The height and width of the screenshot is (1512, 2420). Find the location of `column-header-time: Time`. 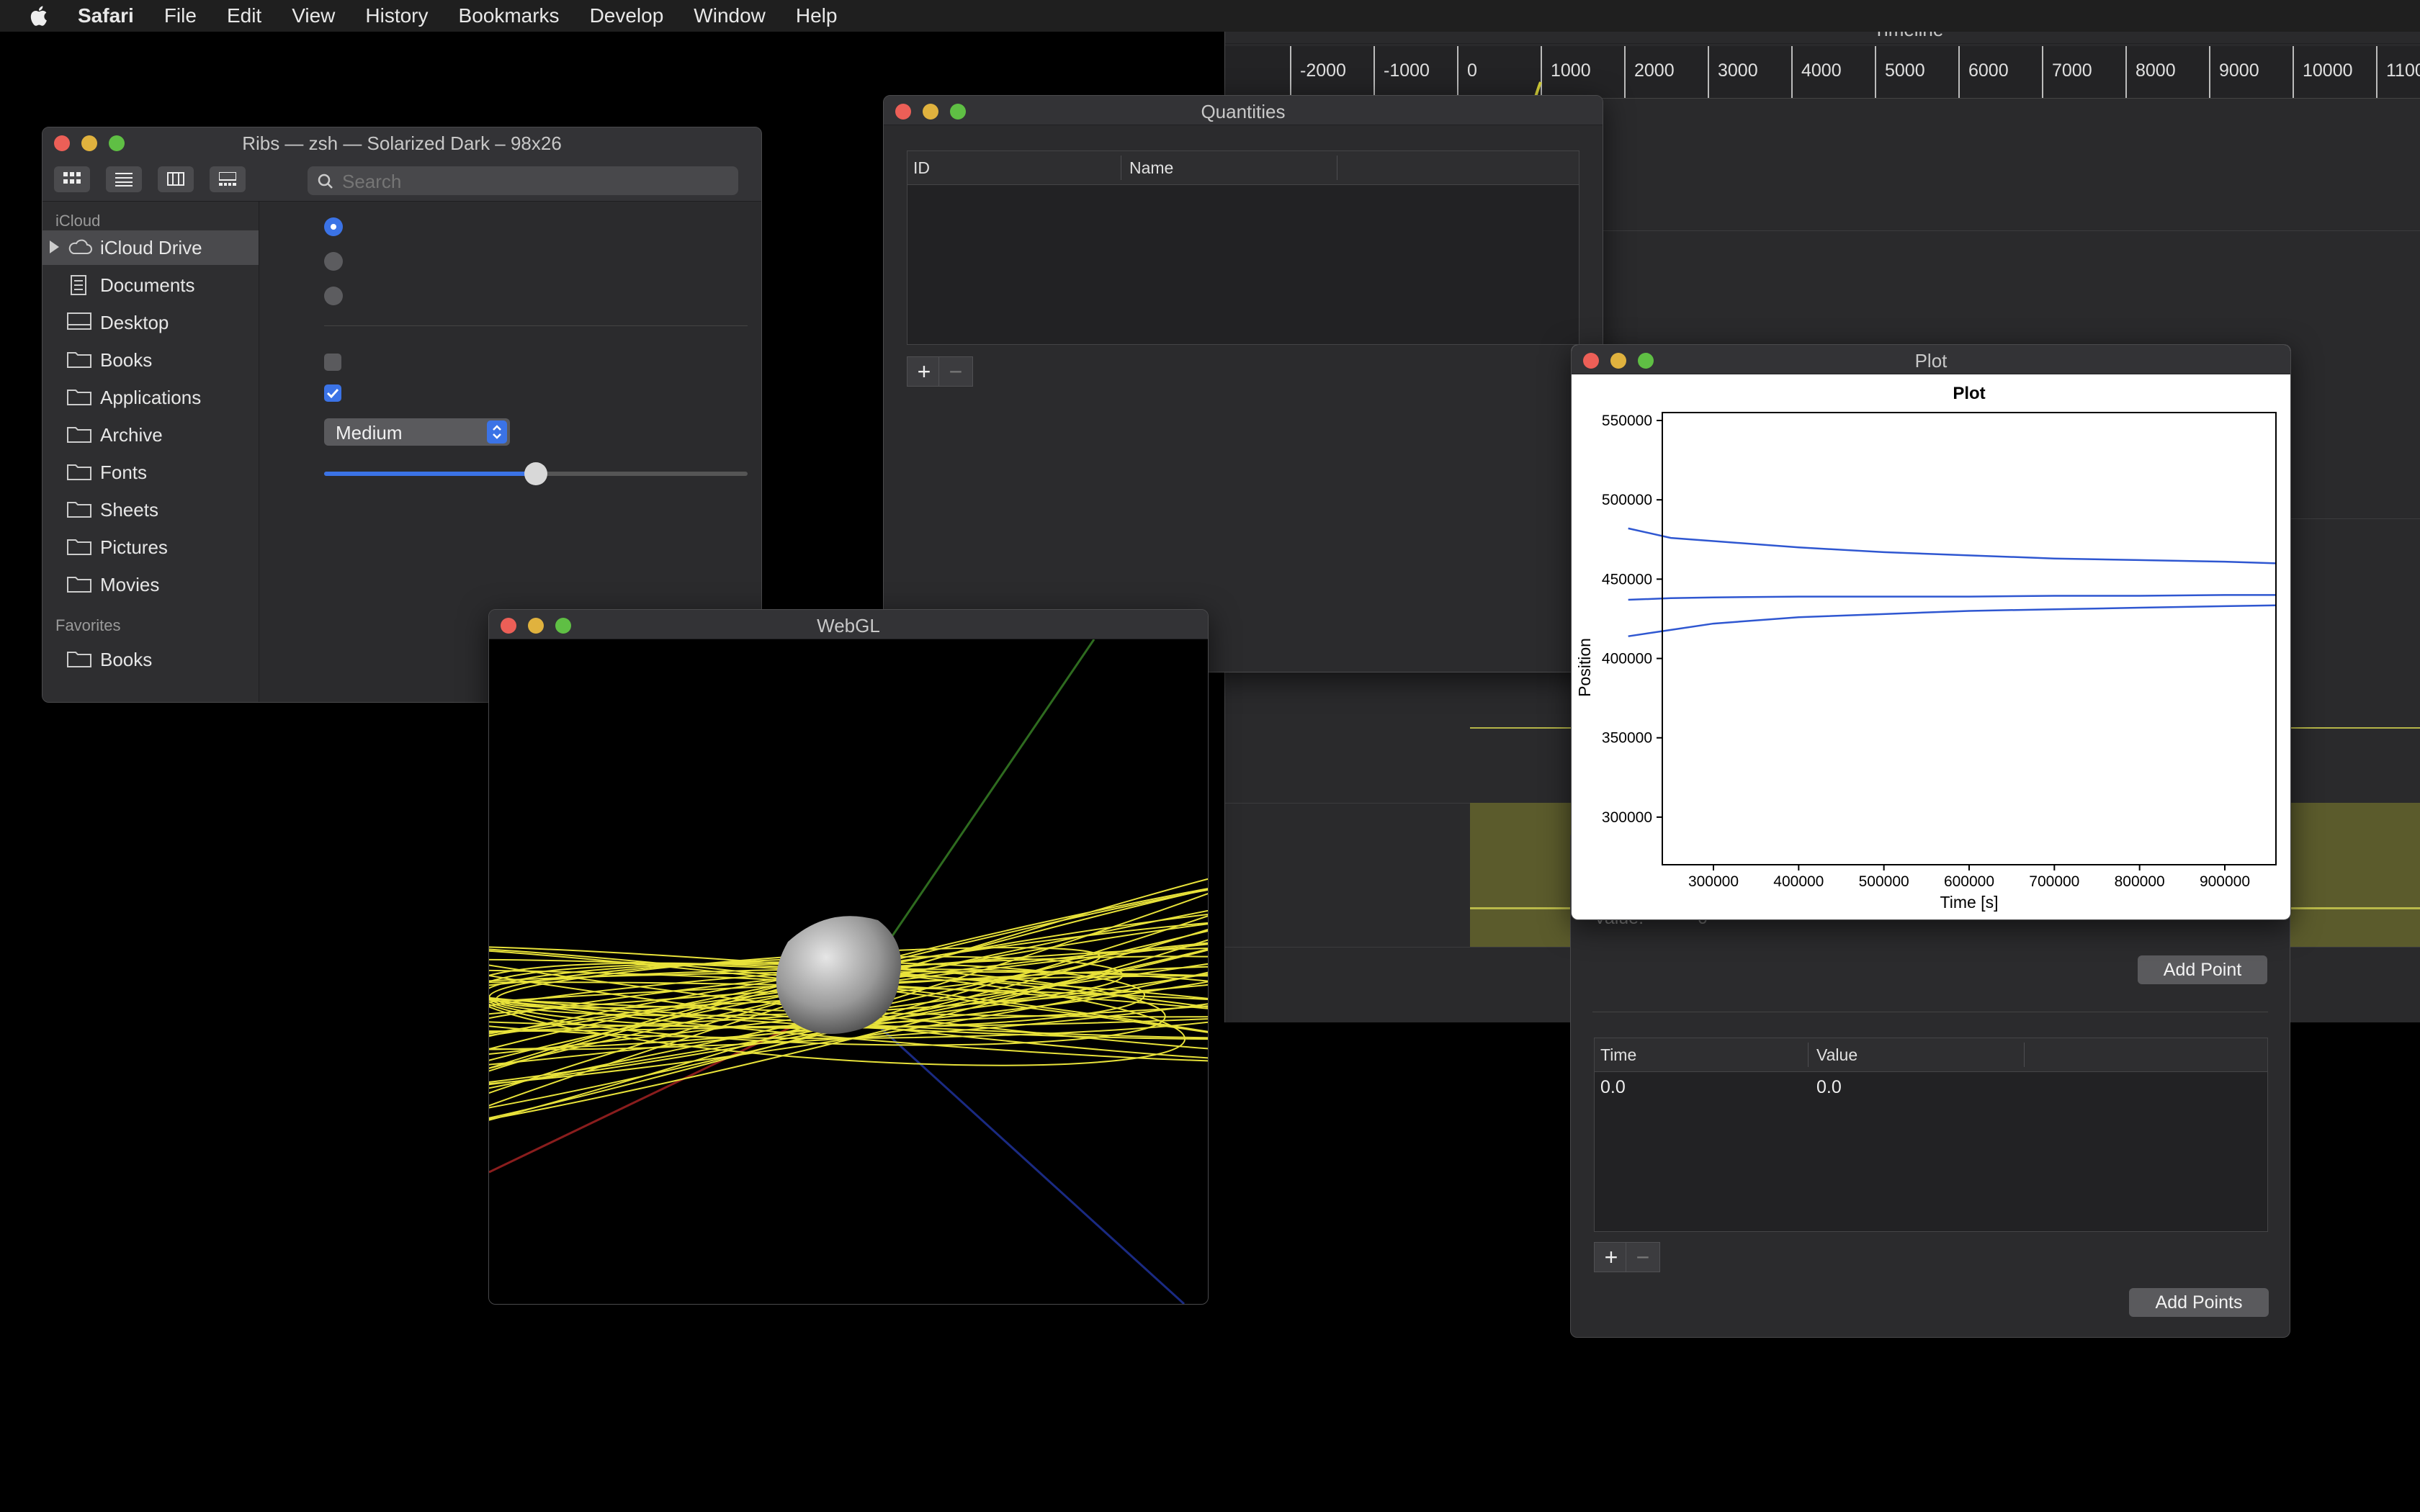

column-header-time: Time is located at coordinates (1618, 1055).